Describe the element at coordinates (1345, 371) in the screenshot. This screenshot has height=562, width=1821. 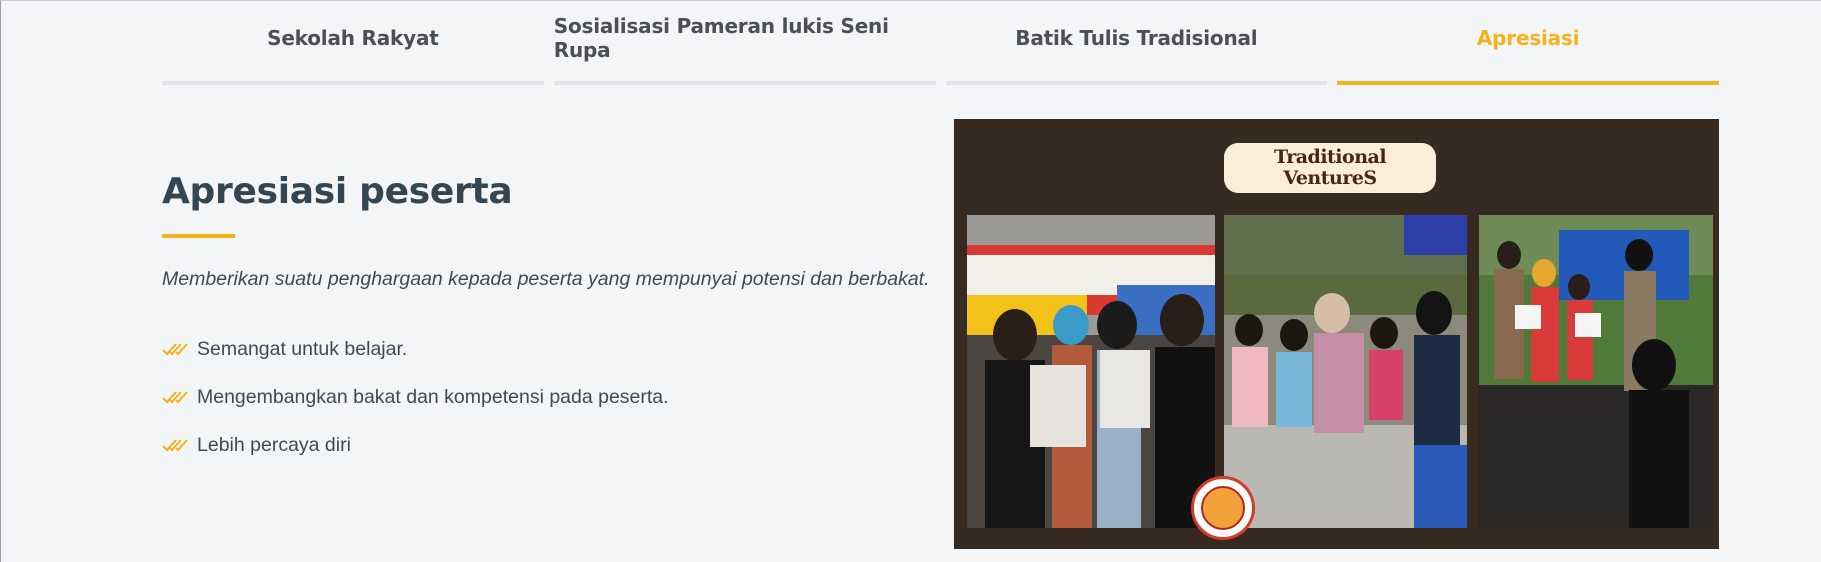
I see `photo-group-sitting` at that location.